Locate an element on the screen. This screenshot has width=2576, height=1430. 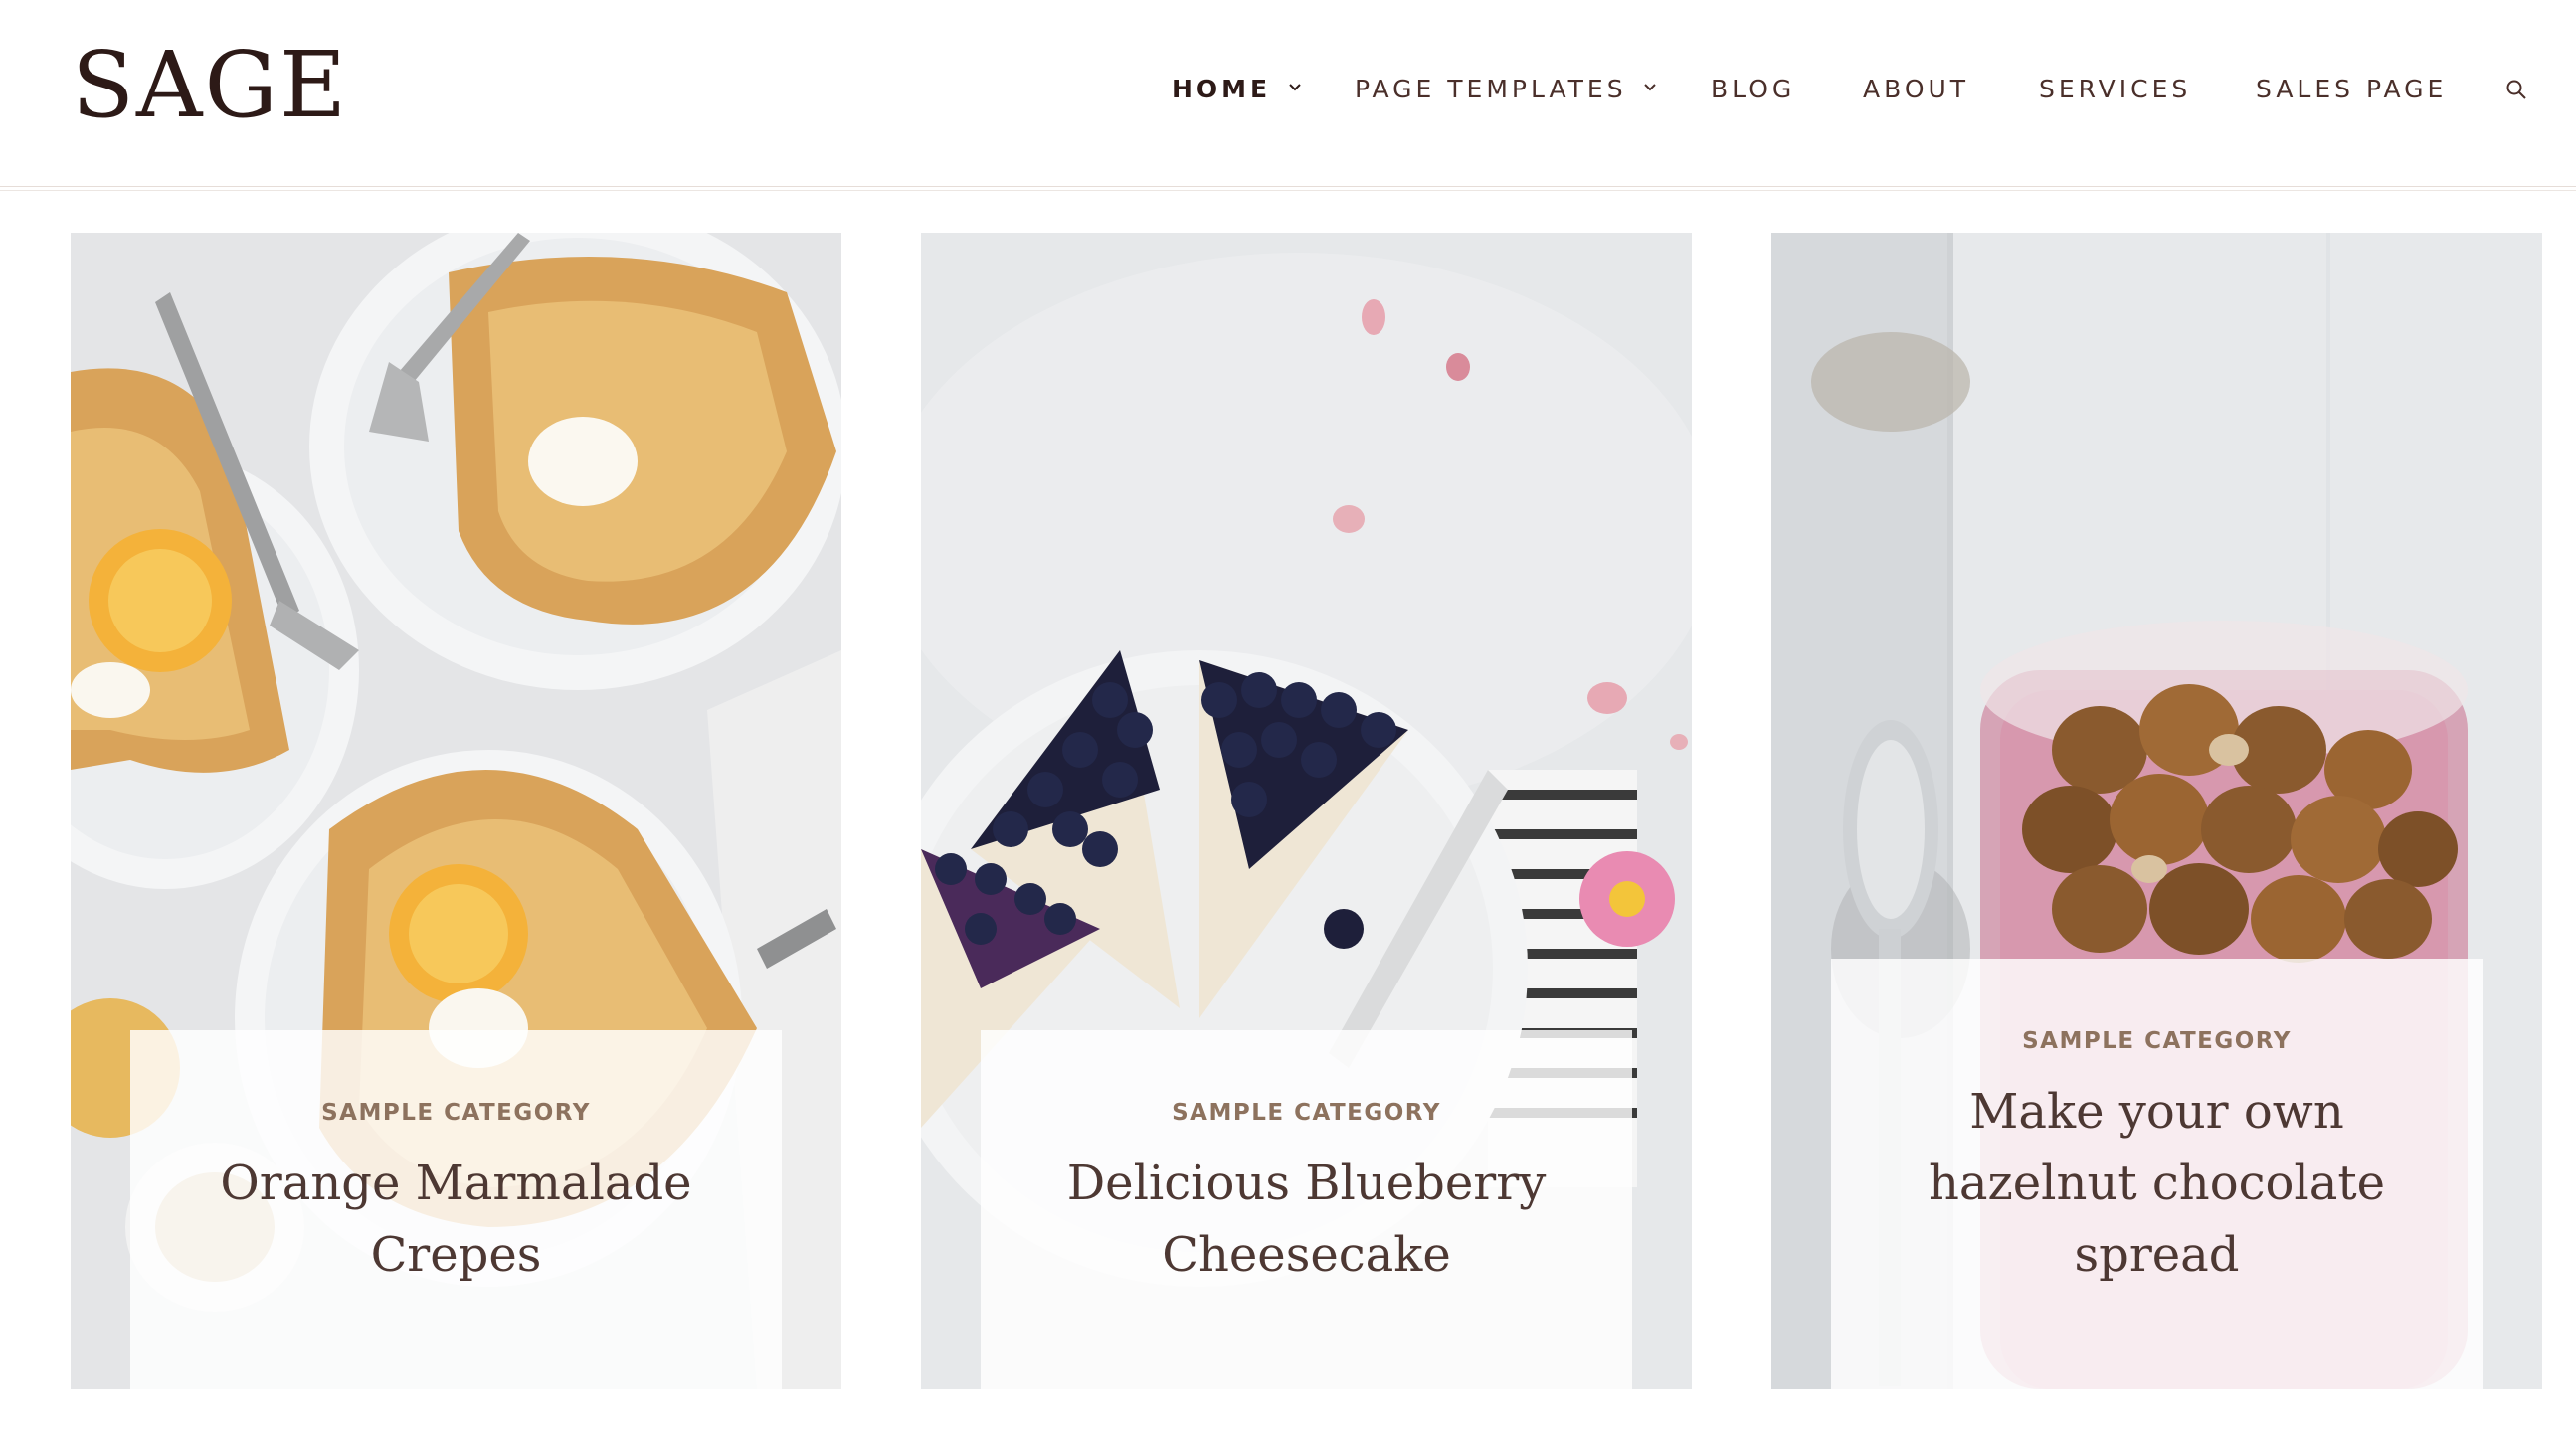
nav-item-home: HOME is located at coordinates (1237, 89).